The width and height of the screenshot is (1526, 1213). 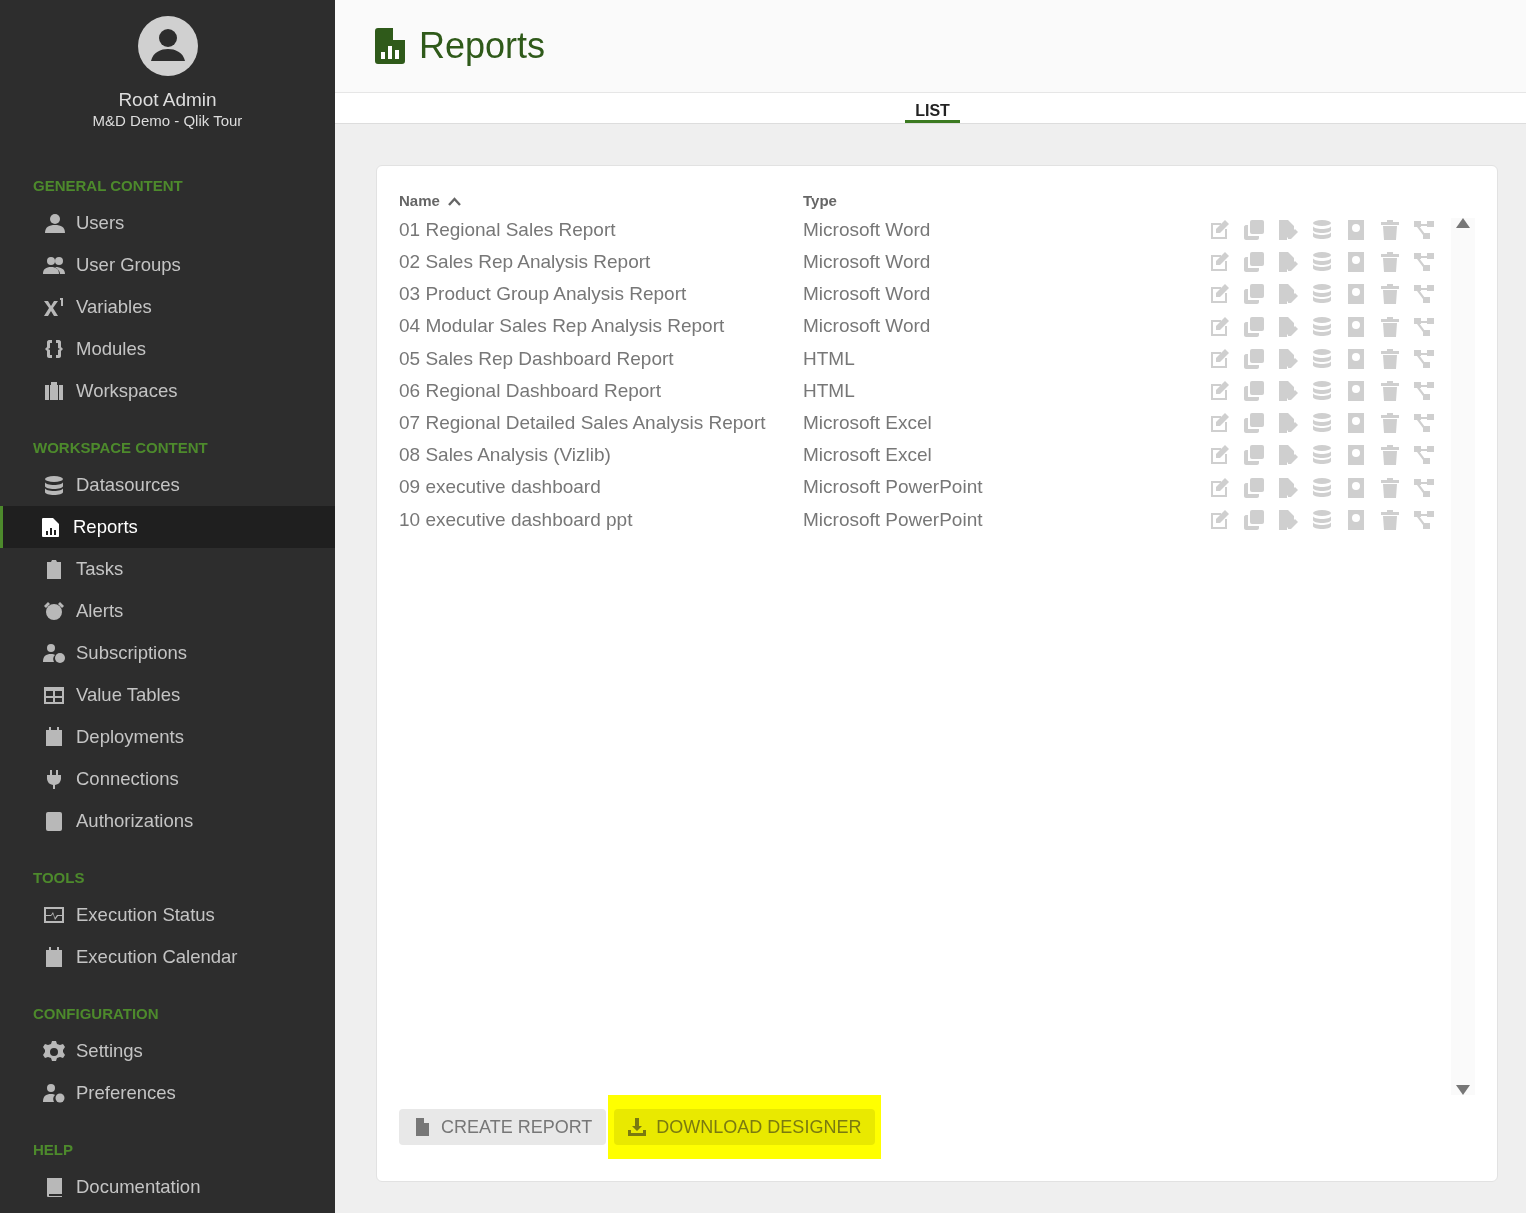 What do you see at coordinates (167, 956) in the screenshot?
I see `sidebar-item: Execution Calendar` at bounding box center [167, 956].